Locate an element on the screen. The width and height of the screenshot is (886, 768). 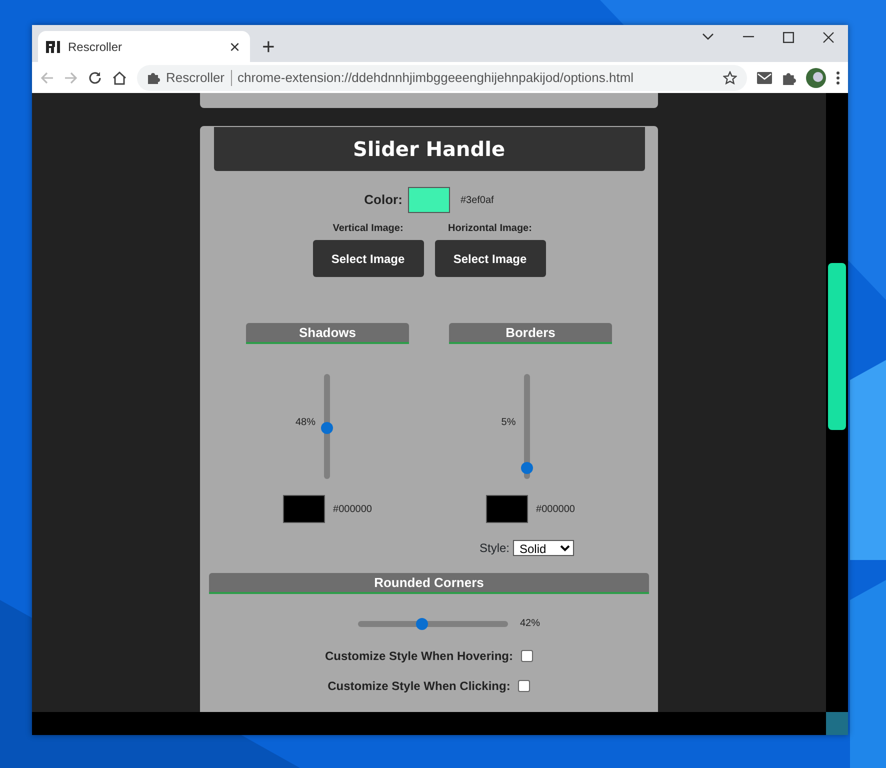
scrollbar-thumb is located at coordinates (837, 346).